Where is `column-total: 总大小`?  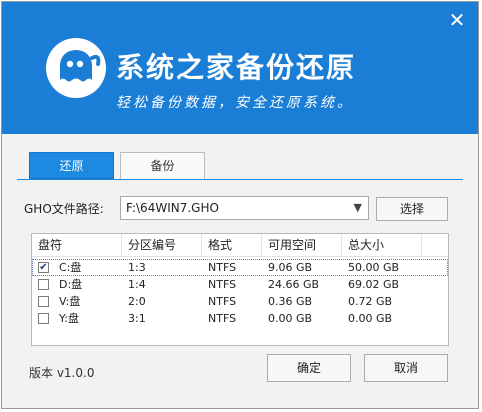 column-total: 总大小 is located at coordinates (382, 245).